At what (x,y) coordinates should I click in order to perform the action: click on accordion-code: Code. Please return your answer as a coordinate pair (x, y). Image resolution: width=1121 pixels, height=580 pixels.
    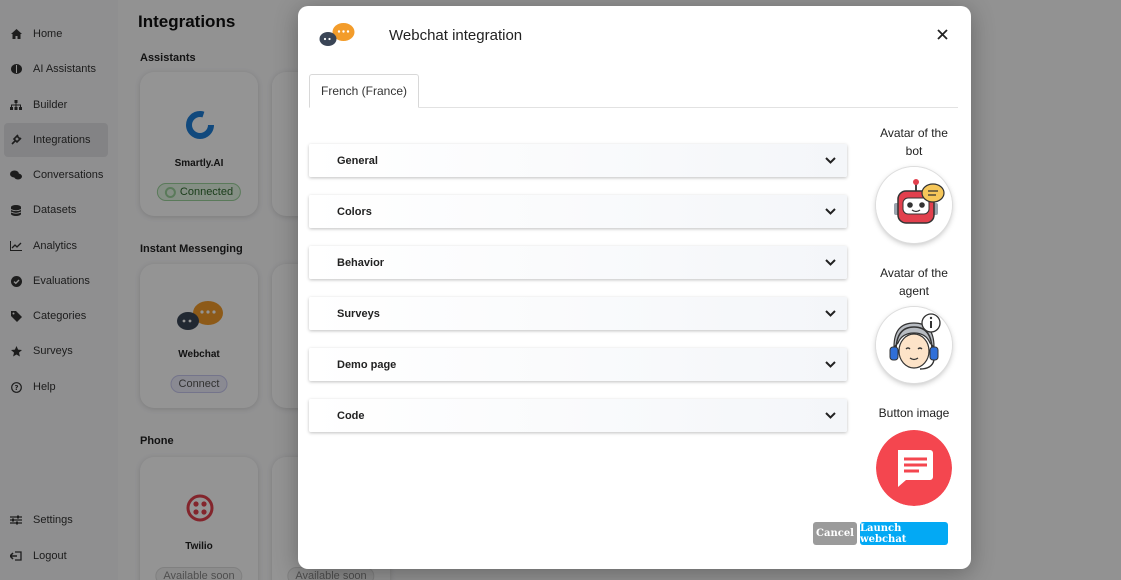
    Looking at the image, I should click on (578, 415).